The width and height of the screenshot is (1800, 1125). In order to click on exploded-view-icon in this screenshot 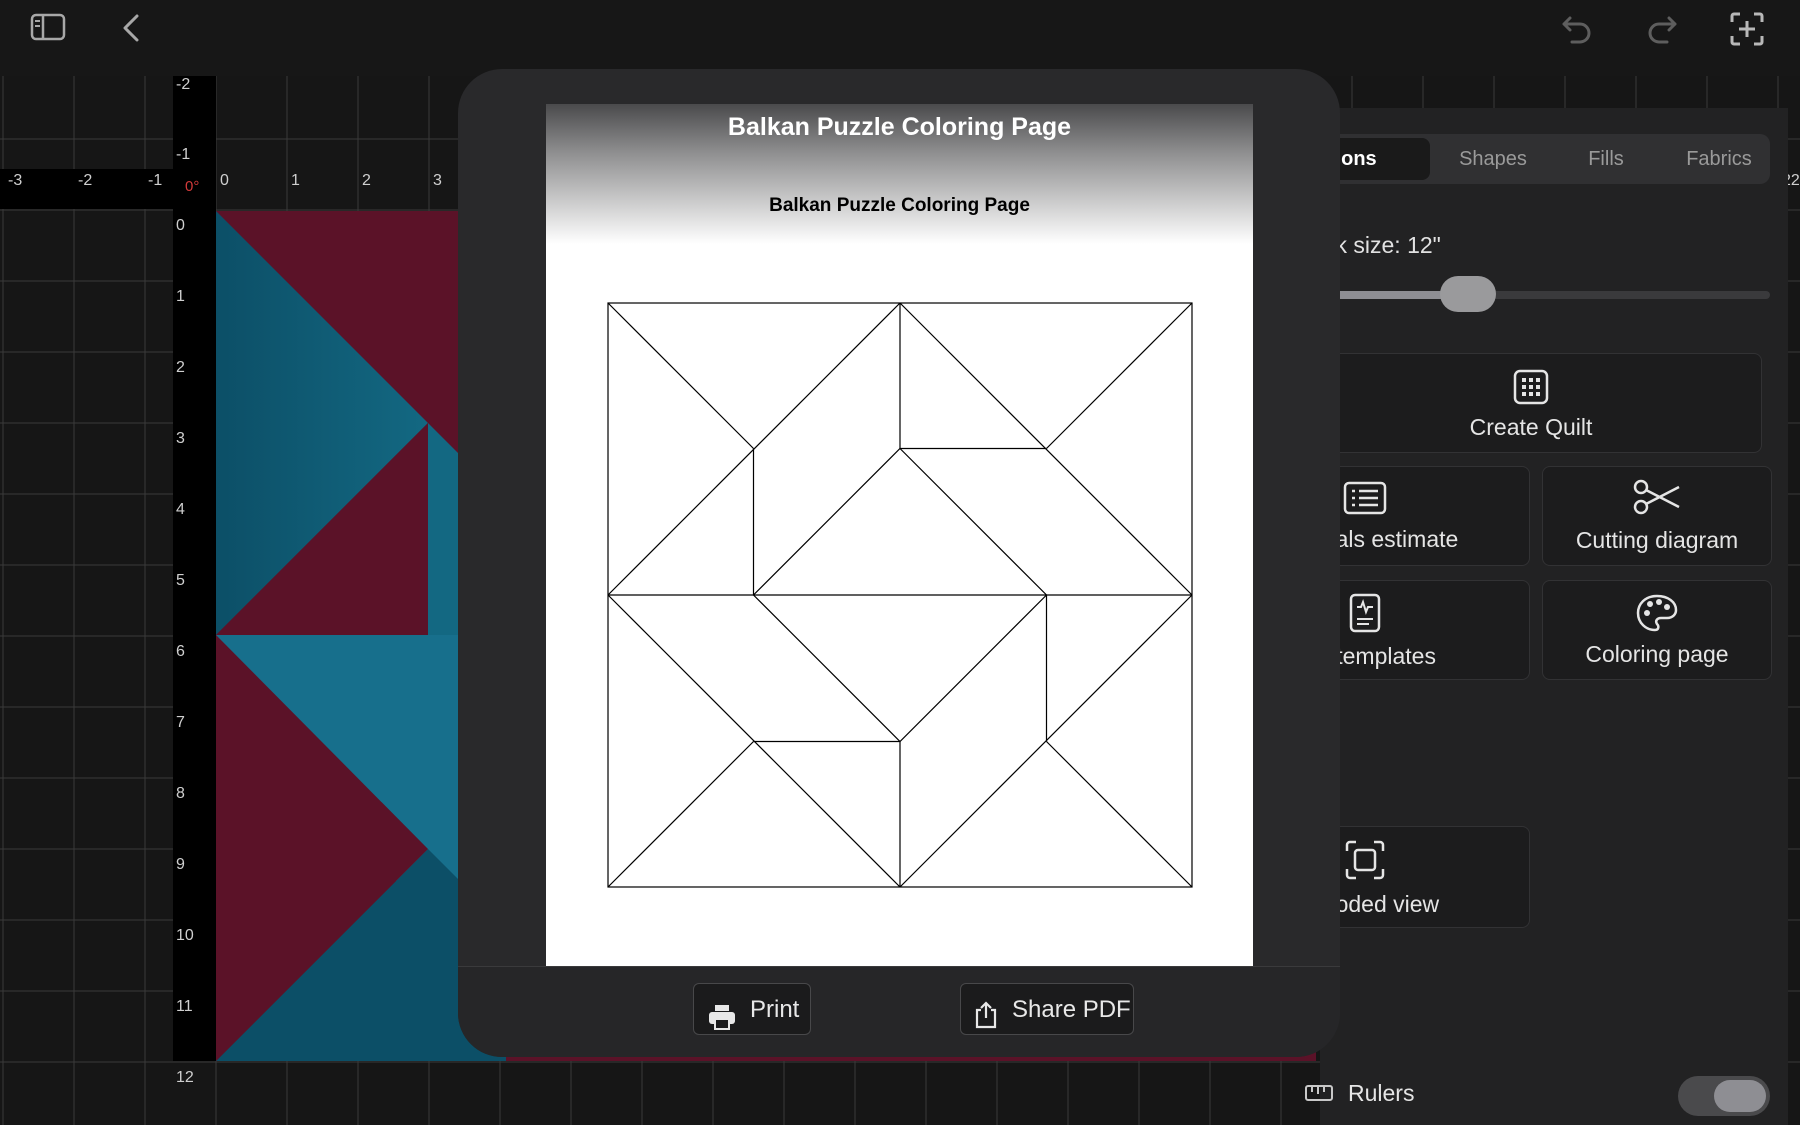, I will do `click(1365, 862)`.